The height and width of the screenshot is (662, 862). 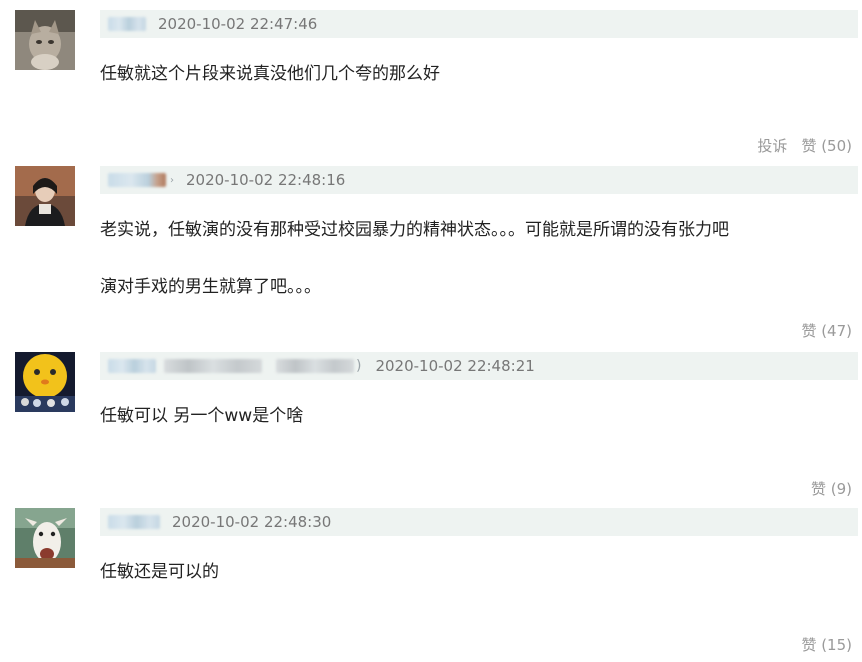 I want to click on comment-meta-bar: › 2020-10-02 22:48:16, so click(x=479, y=180).